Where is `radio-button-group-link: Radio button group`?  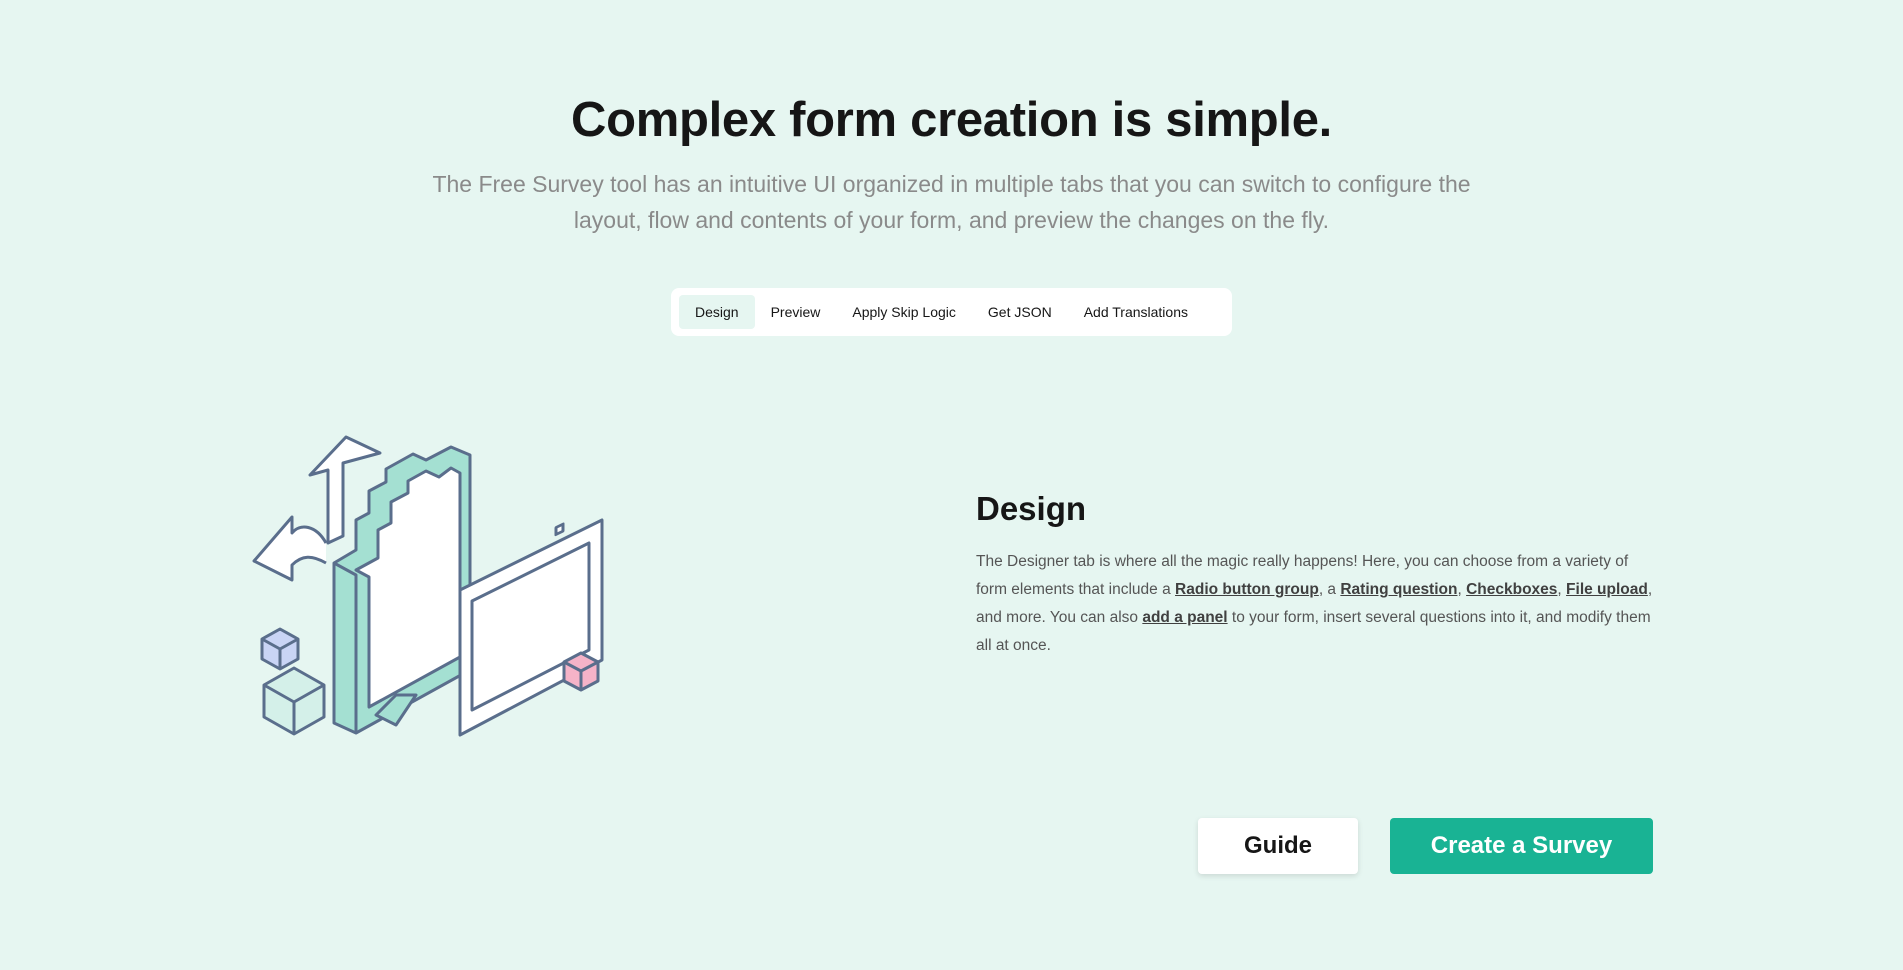
radio-button-group-link: Radio button group is located at coordinates (1247, 589).